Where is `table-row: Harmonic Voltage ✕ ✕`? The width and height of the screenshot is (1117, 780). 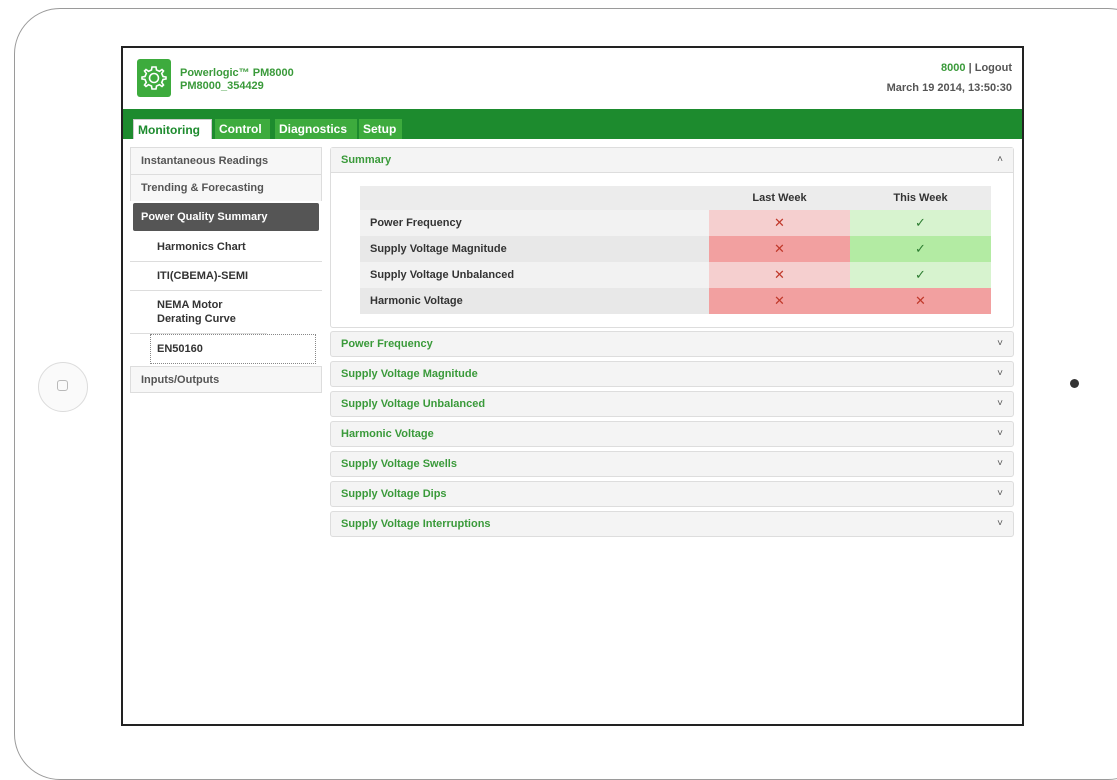 table-row: Harmonic Voltage ✕ ✕ is located at coordinates (675, 301).